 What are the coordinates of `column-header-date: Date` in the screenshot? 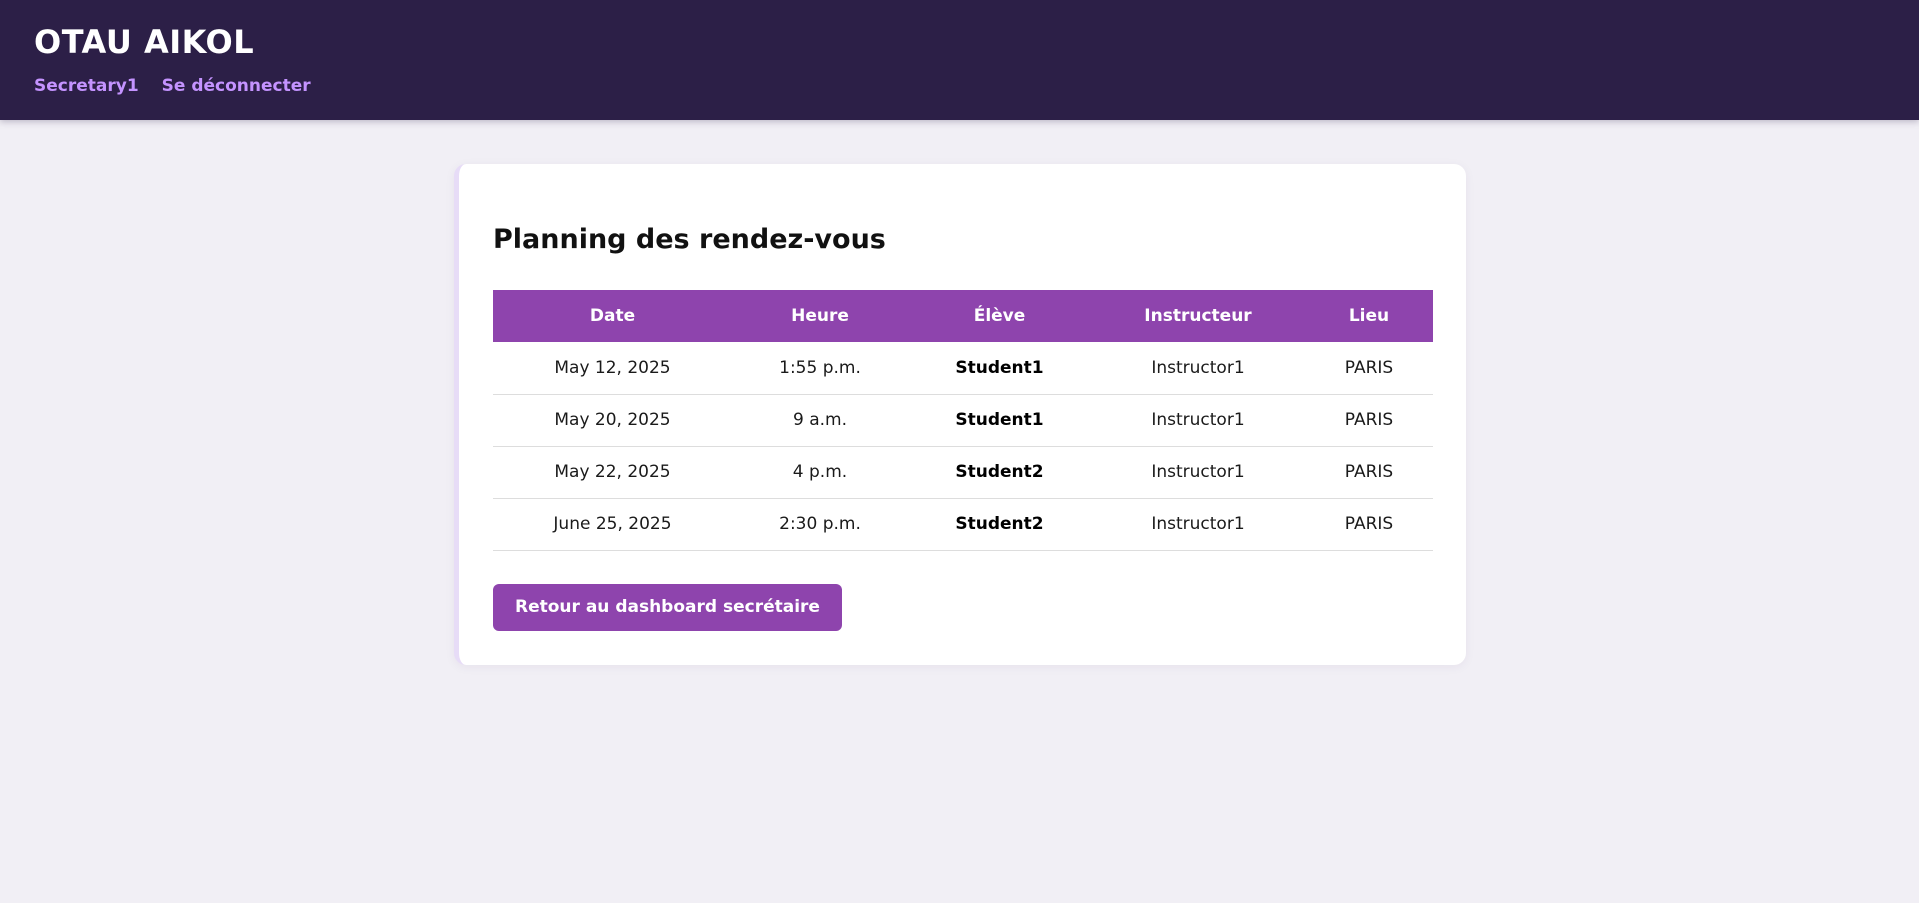 It's located at (612, 316).